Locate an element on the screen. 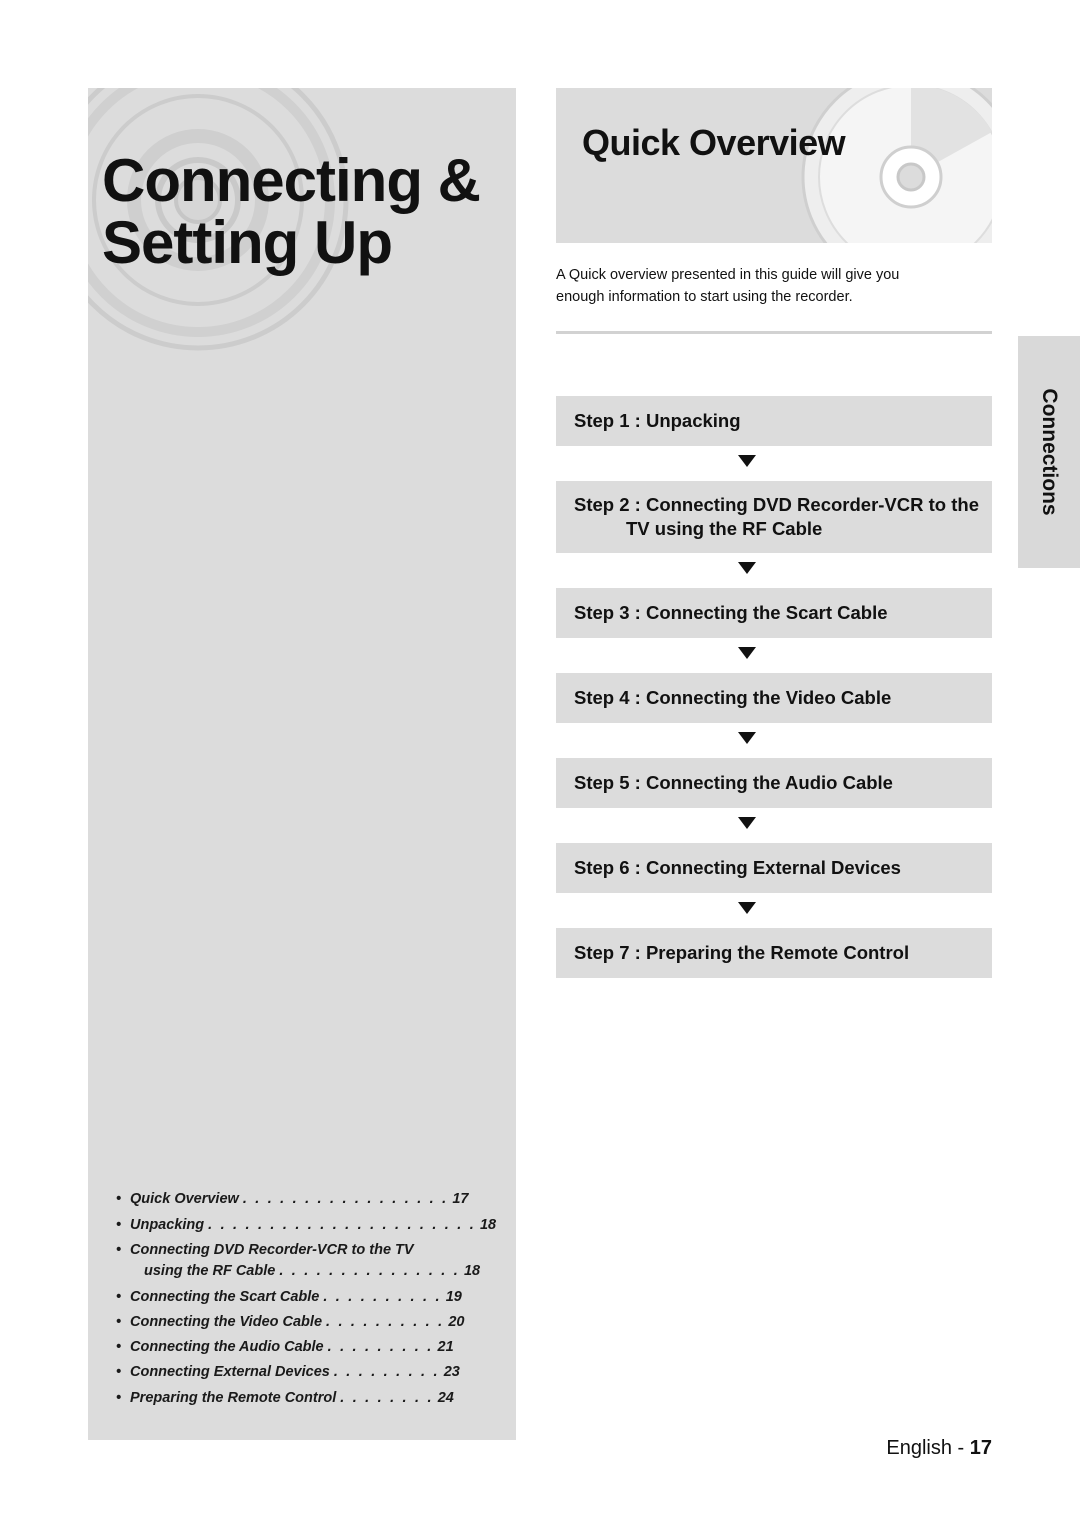  chapter-side-tab: Connections is located at coordinates (1049, 452).